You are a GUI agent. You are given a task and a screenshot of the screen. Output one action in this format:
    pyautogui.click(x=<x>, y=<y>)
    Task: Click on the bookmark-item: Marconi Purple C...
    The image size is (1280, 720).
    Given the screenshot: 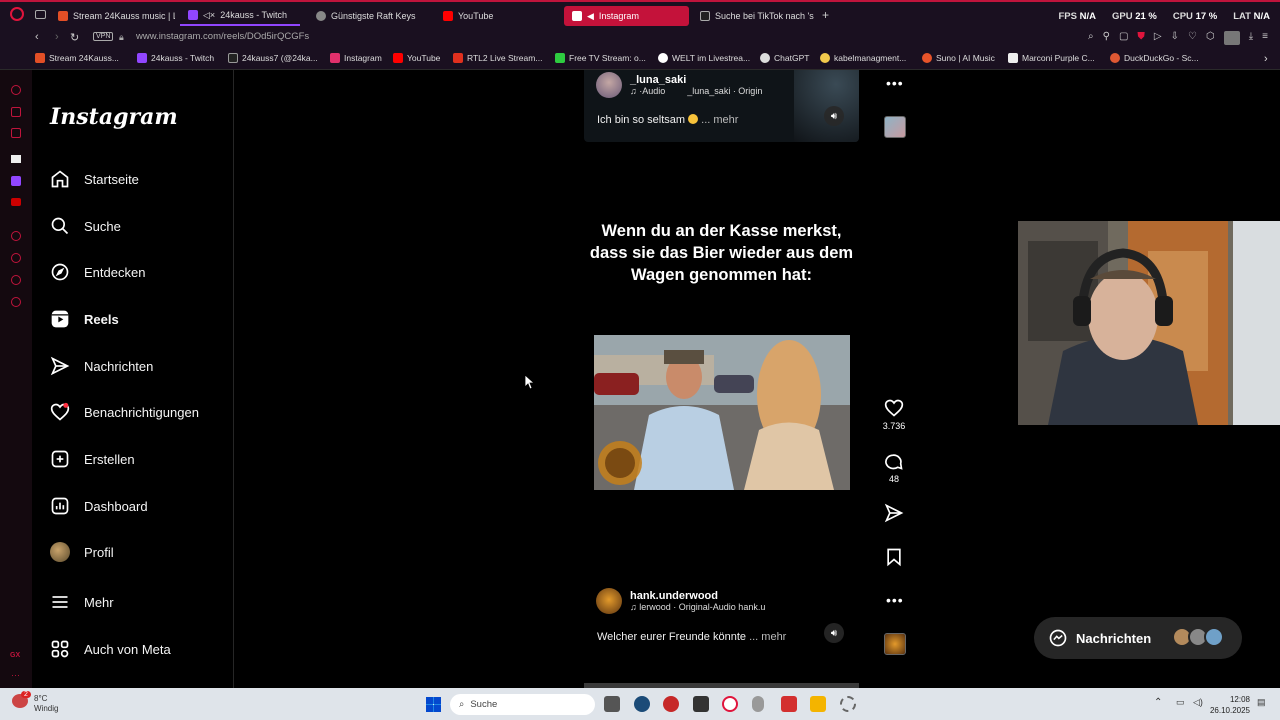 What is the action you would take?
    pyautogui.click(x=1051, y=58)
    